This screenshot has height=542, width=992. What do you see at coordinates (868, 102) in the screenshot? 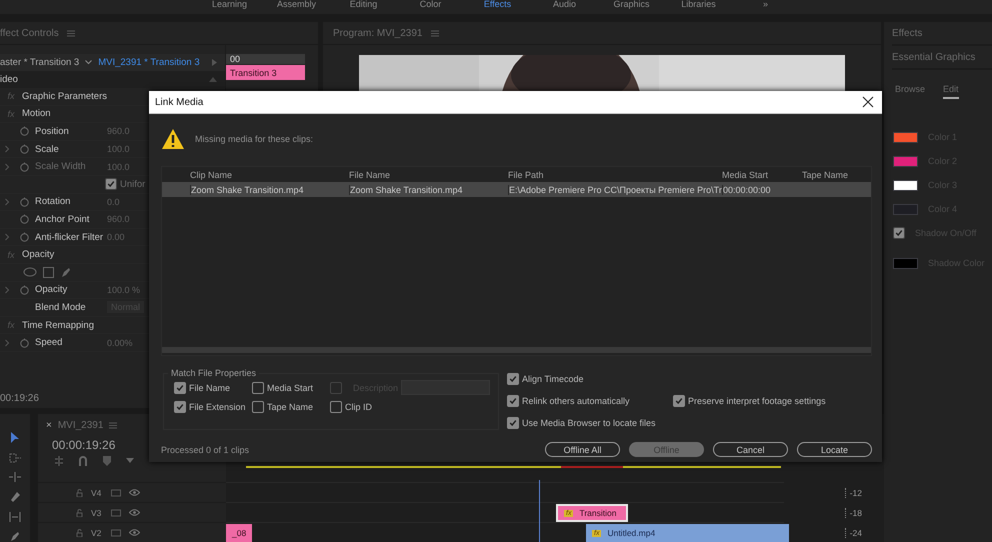
I see `close-button` at bounding box center [868, 102].